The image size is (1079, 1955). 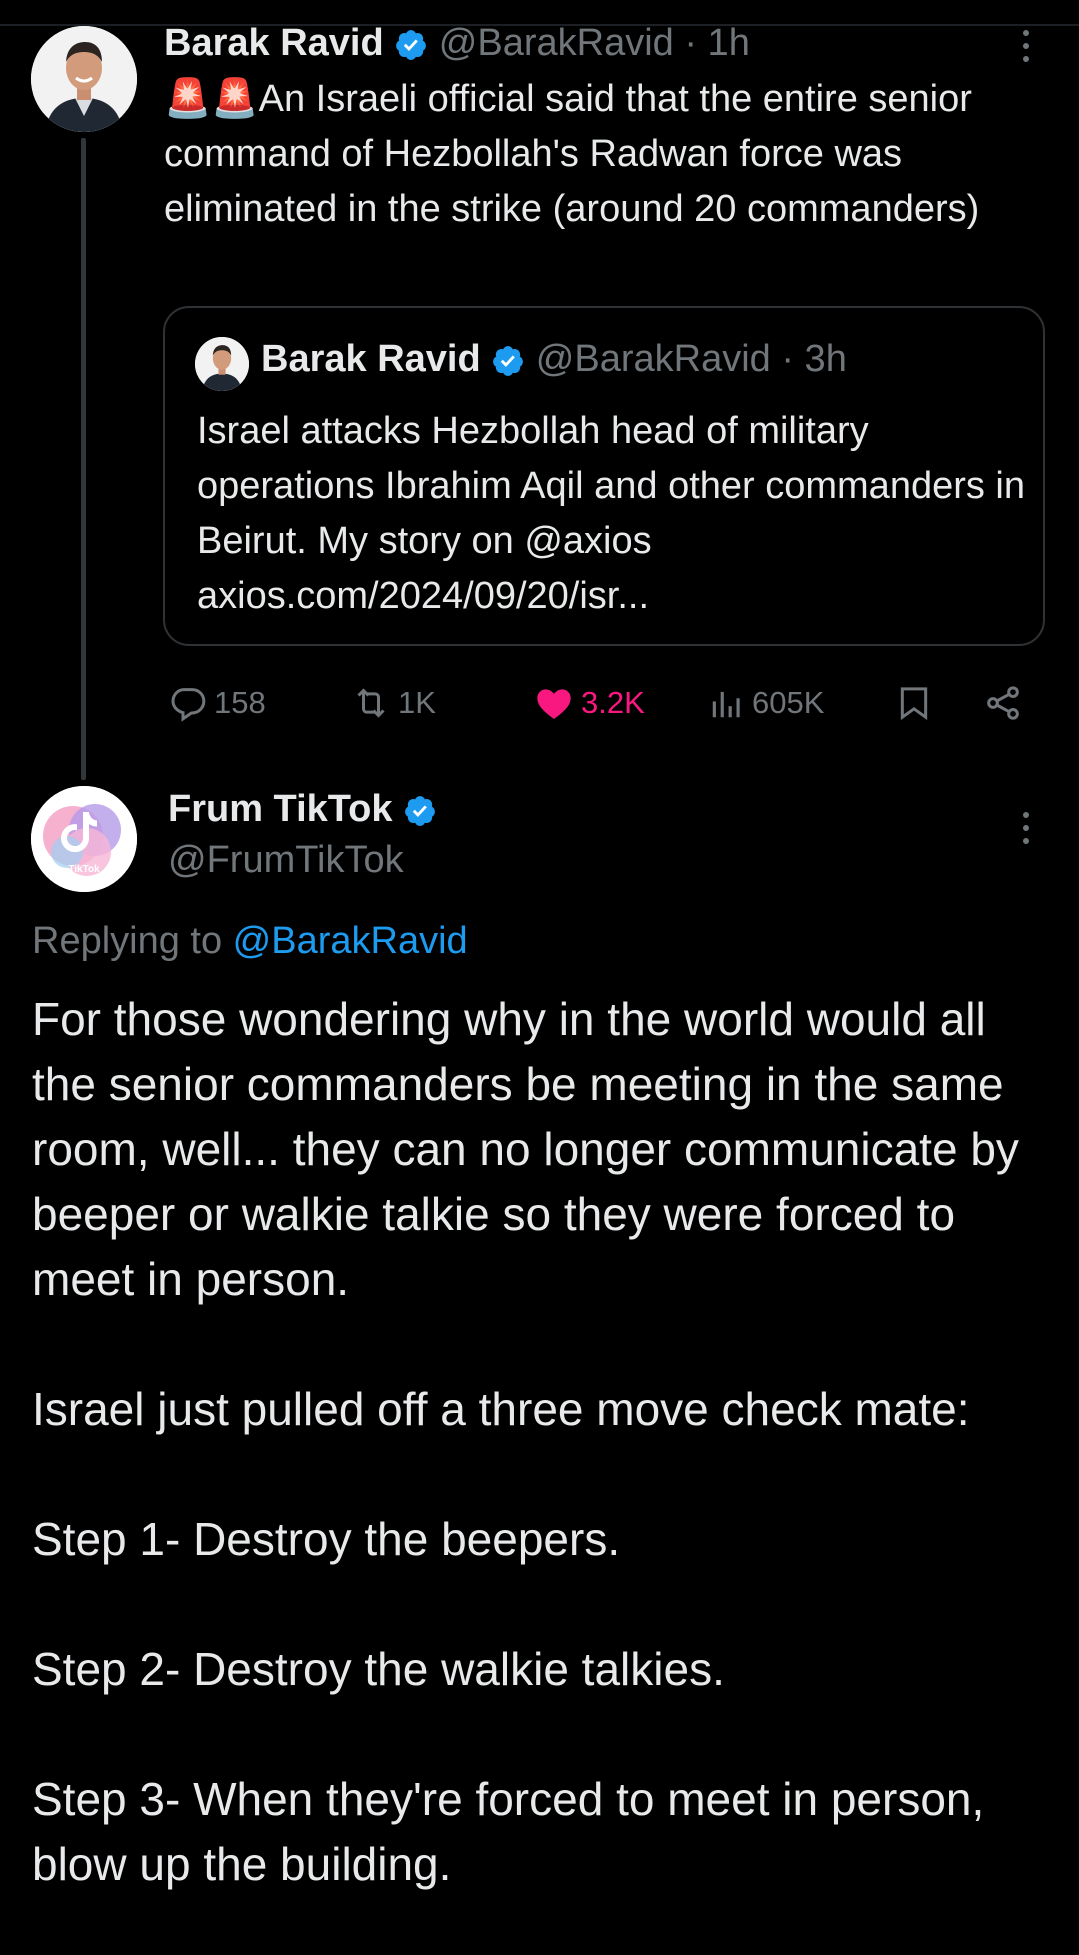 I want to click on bookmark-icon, so click(x=914, y=704).